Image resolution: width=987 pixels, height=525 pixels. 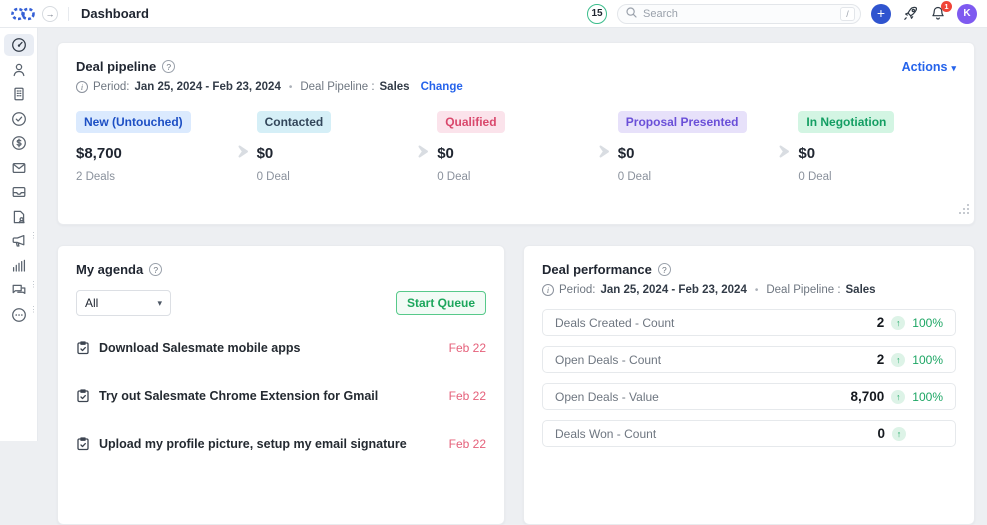 I want to click on sidebar-item-dashboard, so click(x=19, y=45).